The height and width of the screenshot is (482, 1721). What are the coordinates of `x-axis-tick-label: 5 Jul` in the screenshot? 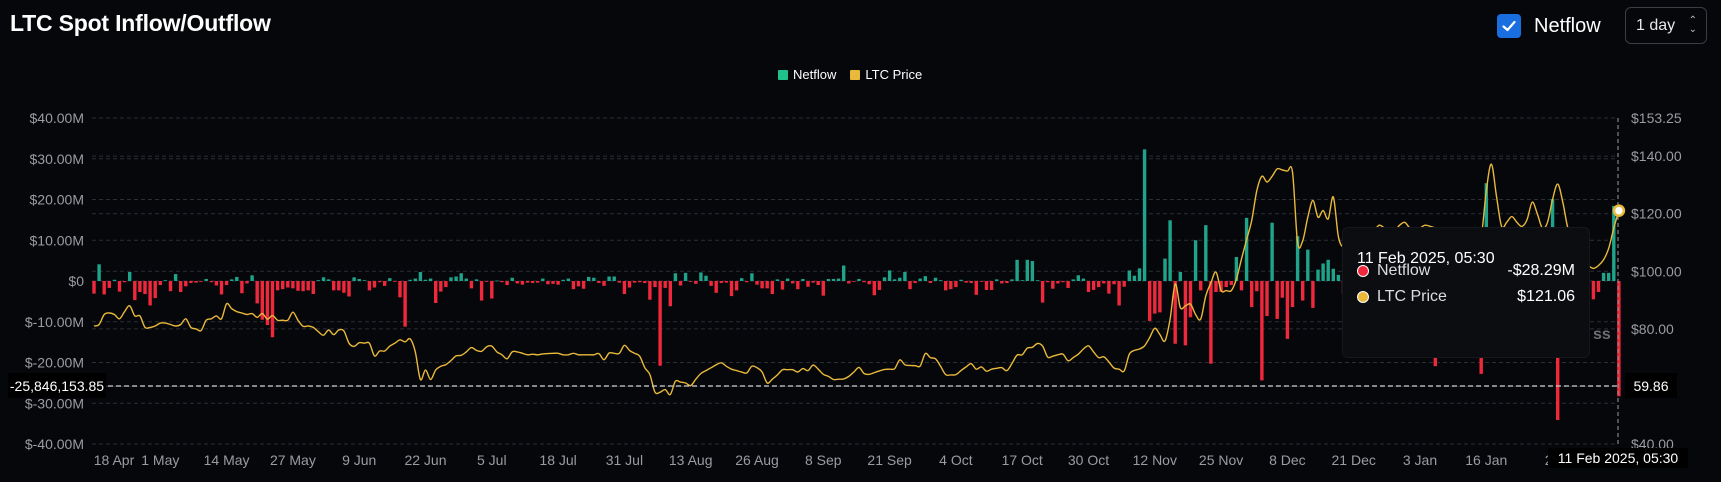 It's located at (492, 460).